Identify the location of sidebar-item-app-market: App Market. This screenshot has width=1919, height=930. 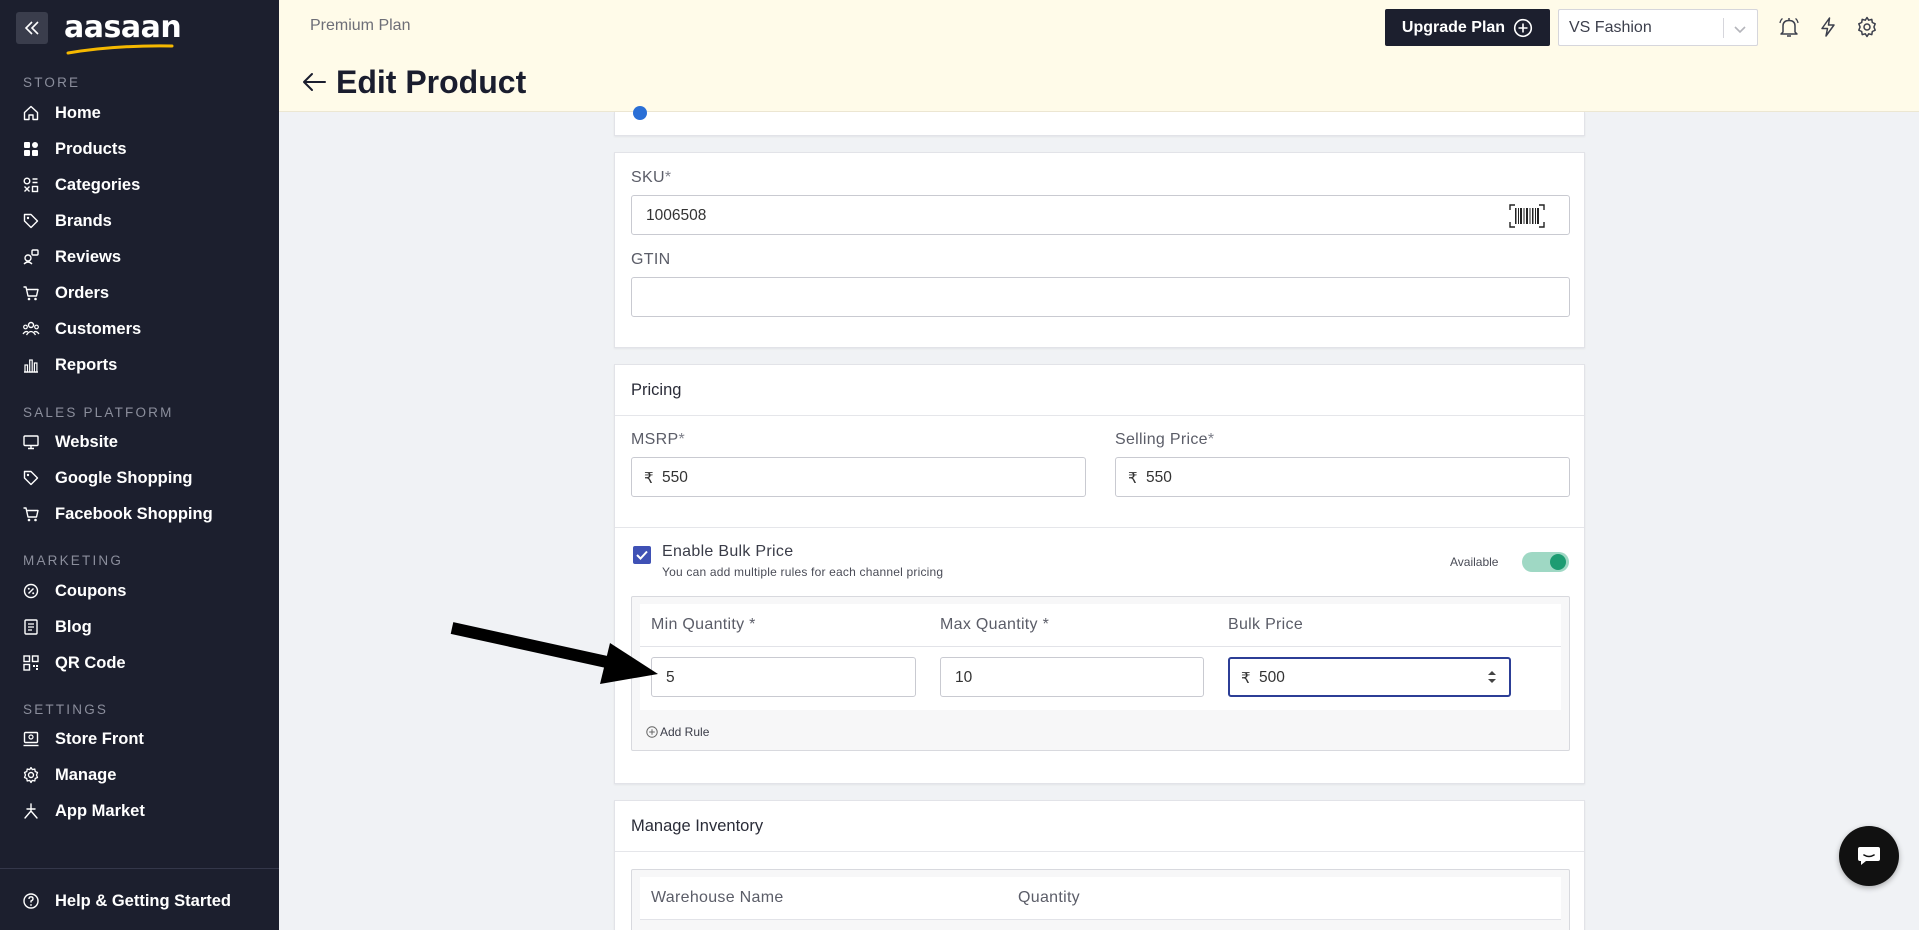
(83, 811).